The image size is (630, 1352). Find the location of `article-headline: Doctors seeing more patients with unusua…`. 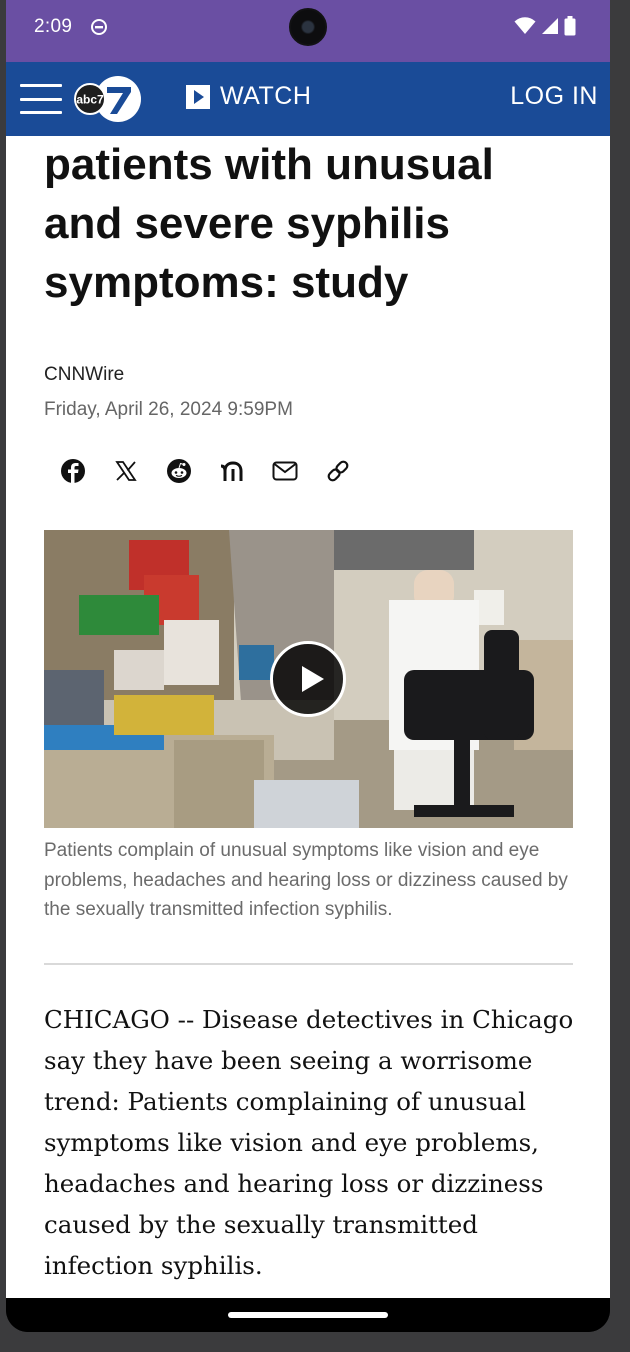

article-headline: Doctors seeing more patients with unusua… is located at coordinates (269, 223).